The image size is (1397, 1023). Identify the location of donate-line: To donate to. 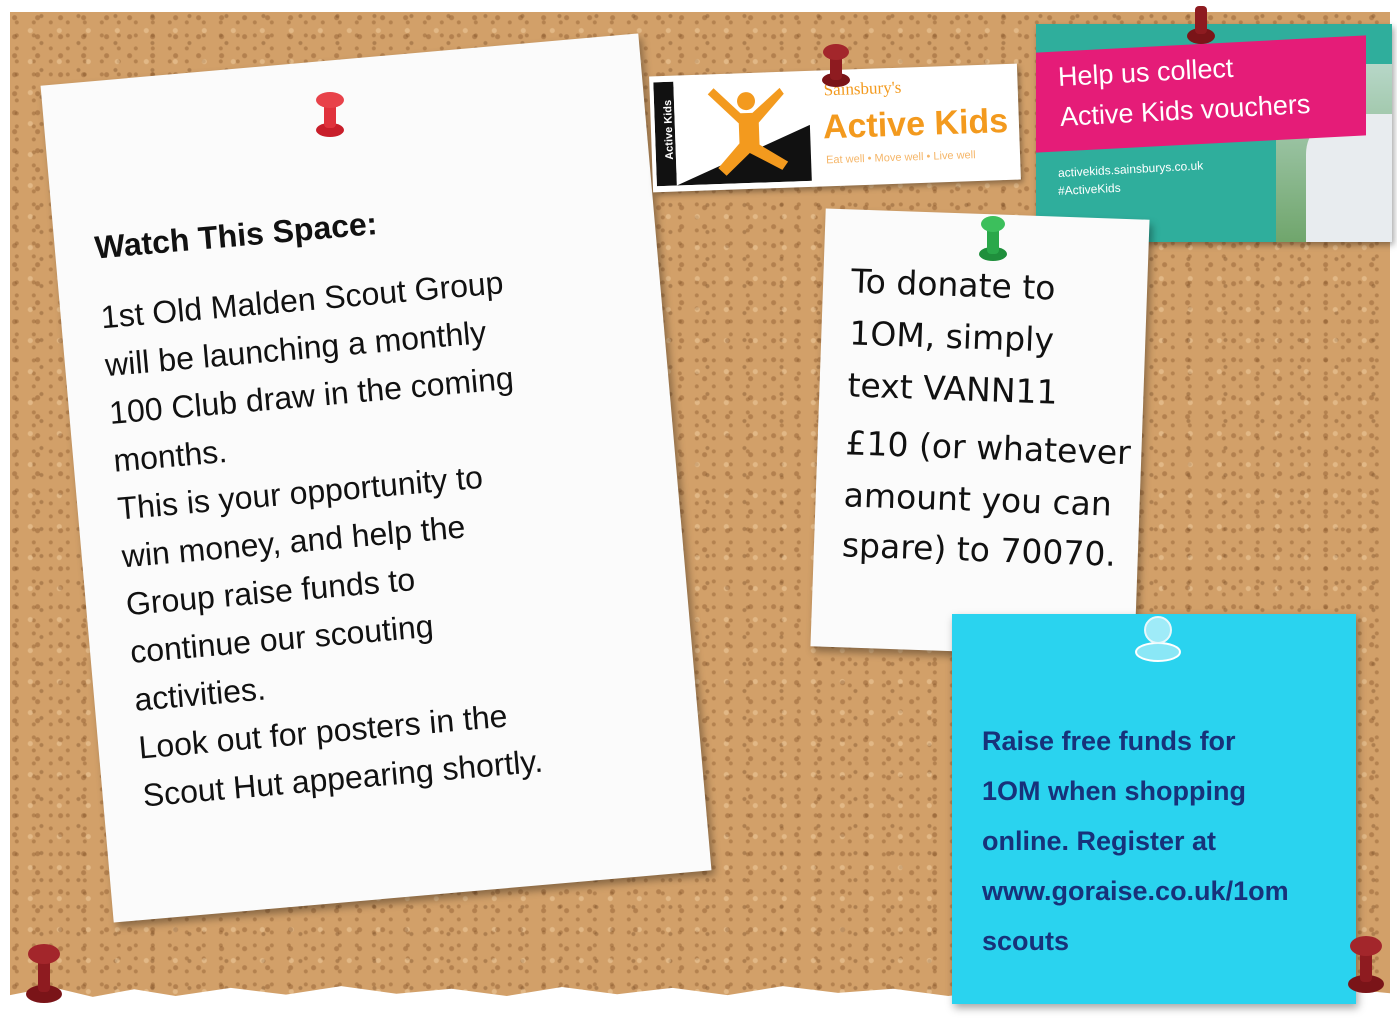
(953, 284).